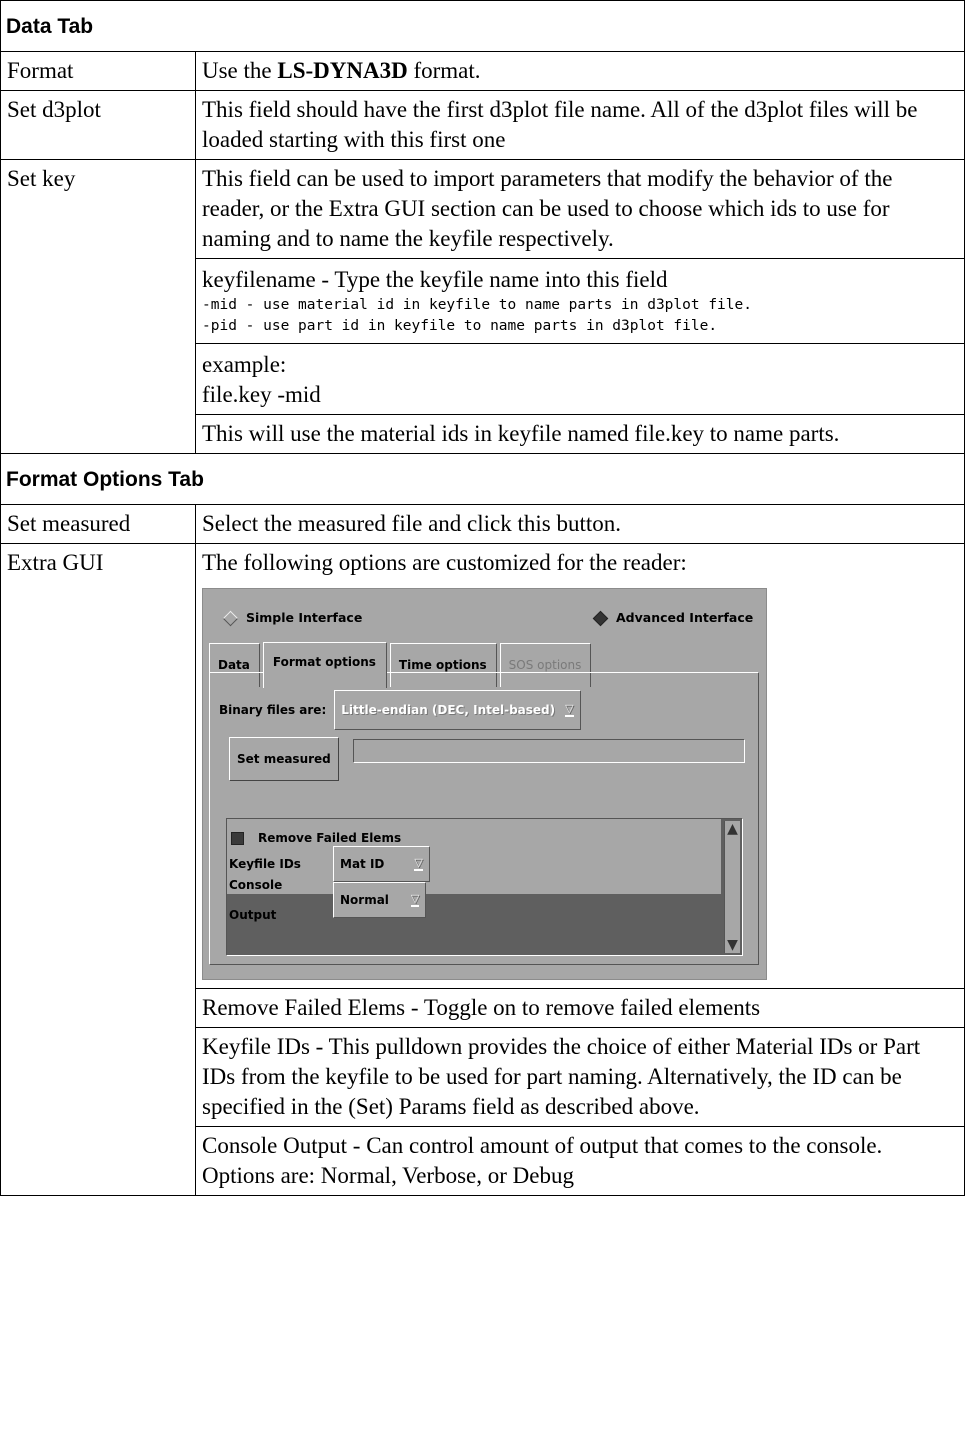  I want to click on radio-label: Simple Interface, so click(304, 617).